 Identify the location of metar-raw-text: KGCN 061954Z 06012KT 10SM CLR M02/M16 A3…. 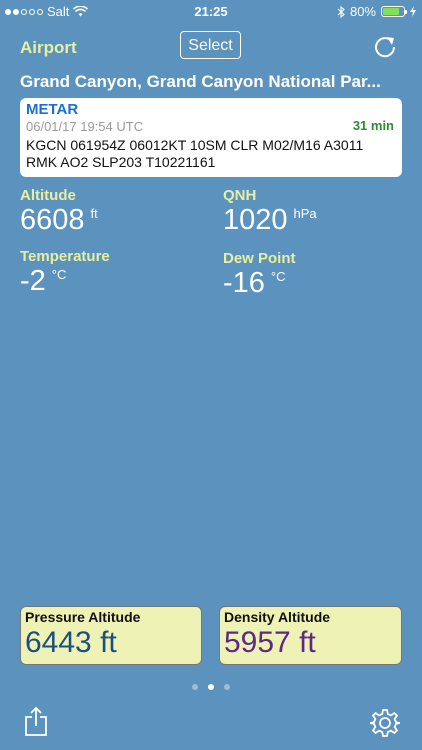
(195, 153).